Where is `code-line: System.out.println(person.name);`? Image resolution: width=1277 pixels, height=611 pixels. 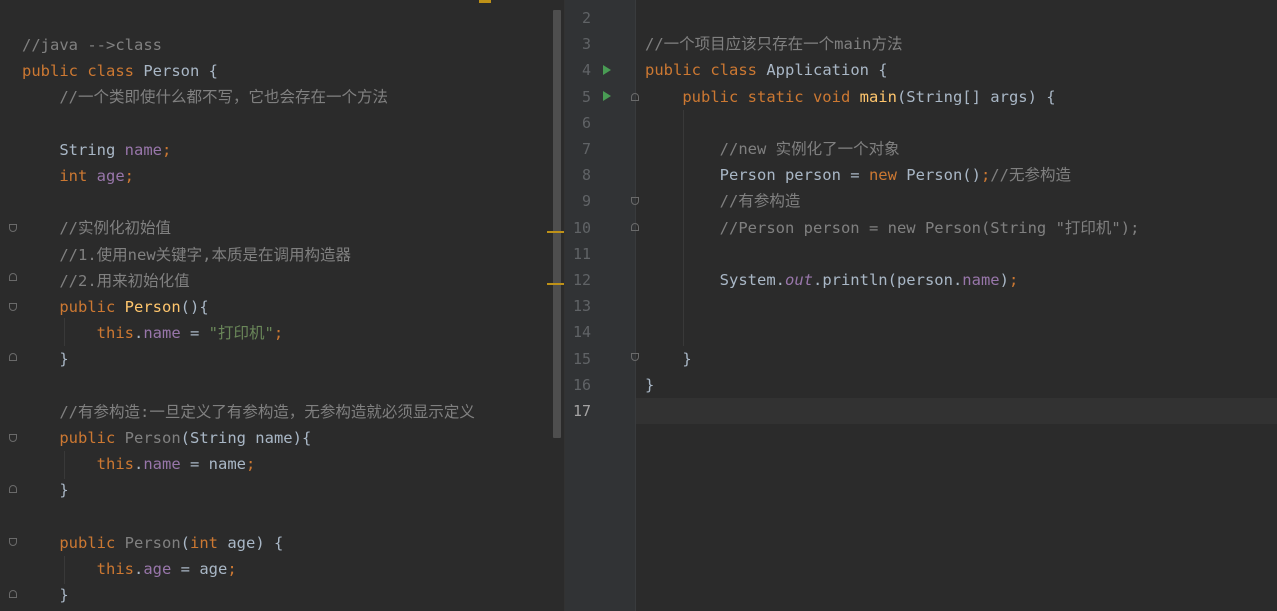
code-line: System.out.println(person.name); is located at coordinates (921, 280).